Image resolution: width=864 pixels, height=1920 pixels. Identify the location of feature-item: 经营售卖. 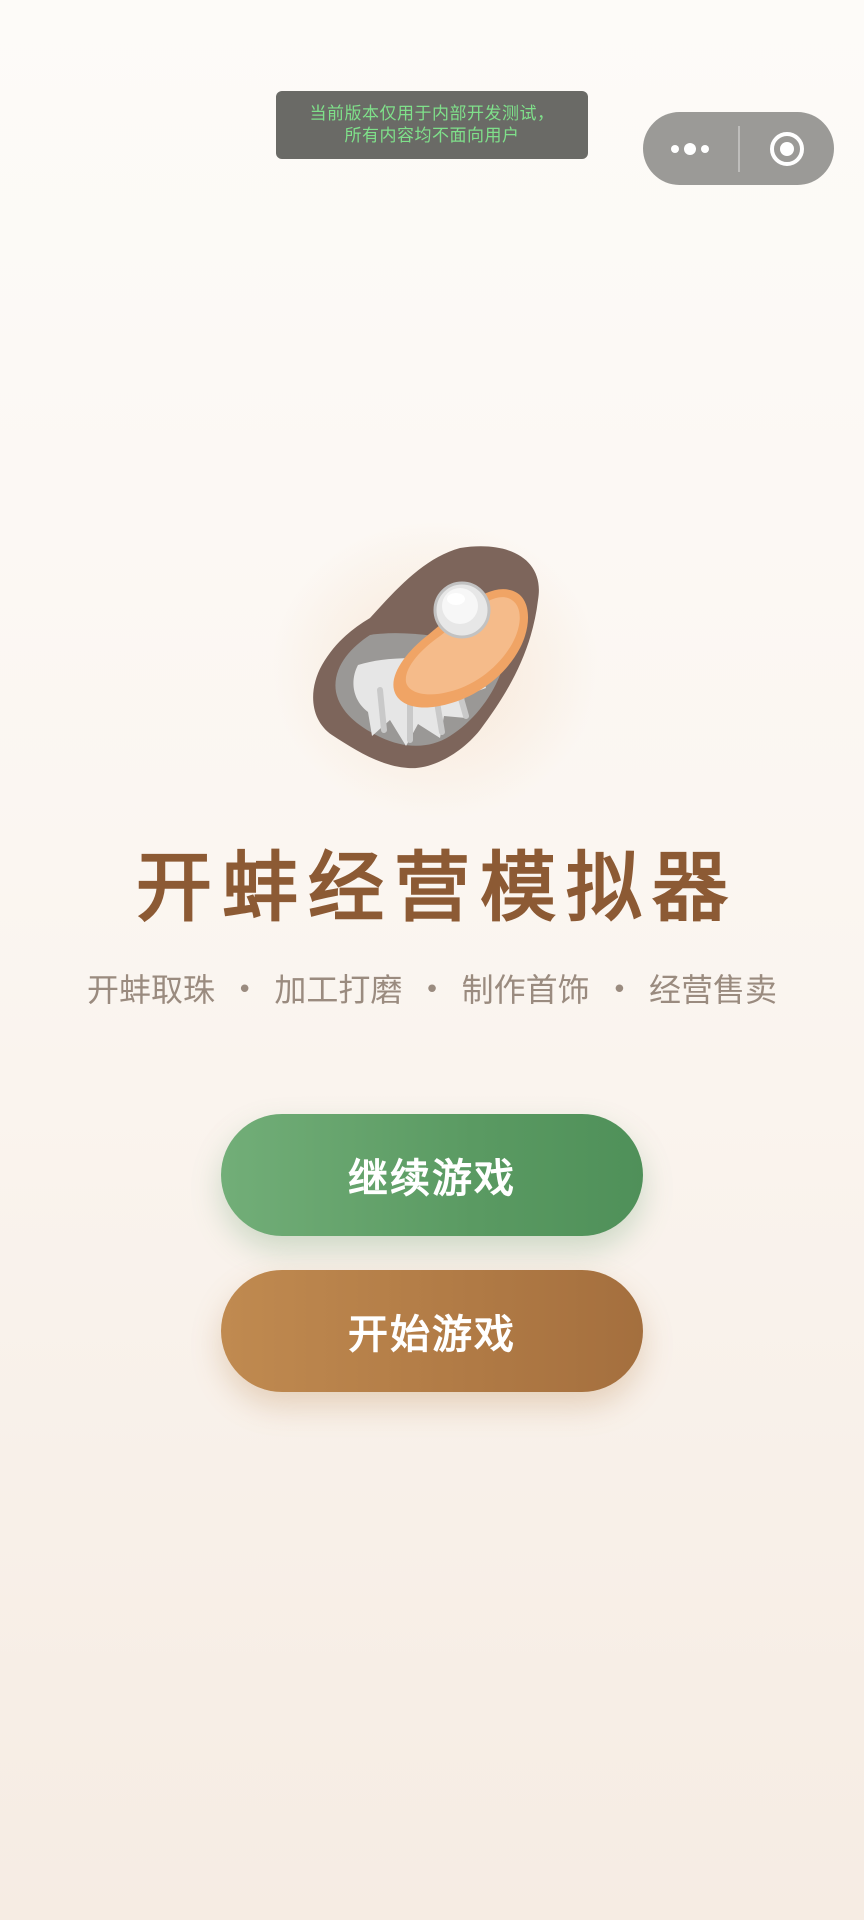
(713, 990).